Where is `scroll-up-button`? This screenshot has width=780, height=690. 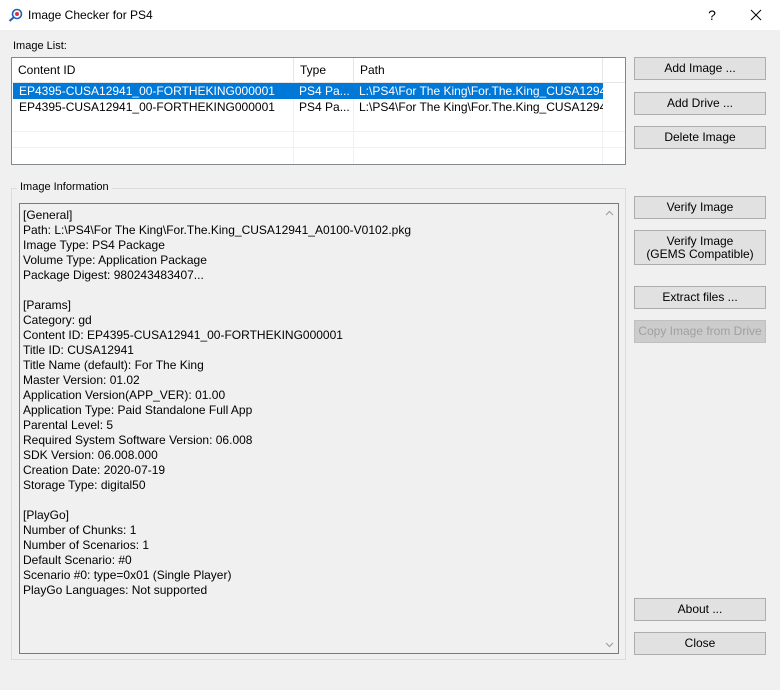 scroll-up-button is located at coordinates (609, 212).